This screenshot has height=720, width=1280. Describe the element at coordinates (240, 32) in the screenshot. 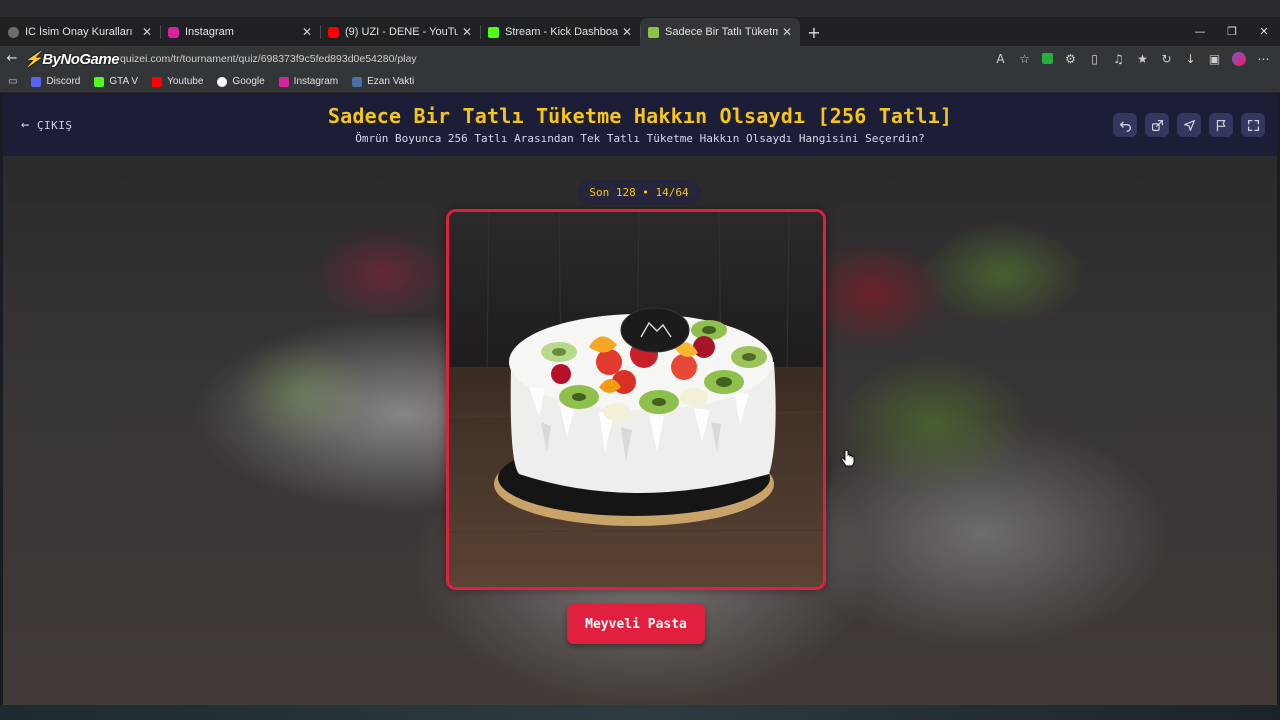

I see `tab-instagram: Instagram ✕` at that location.